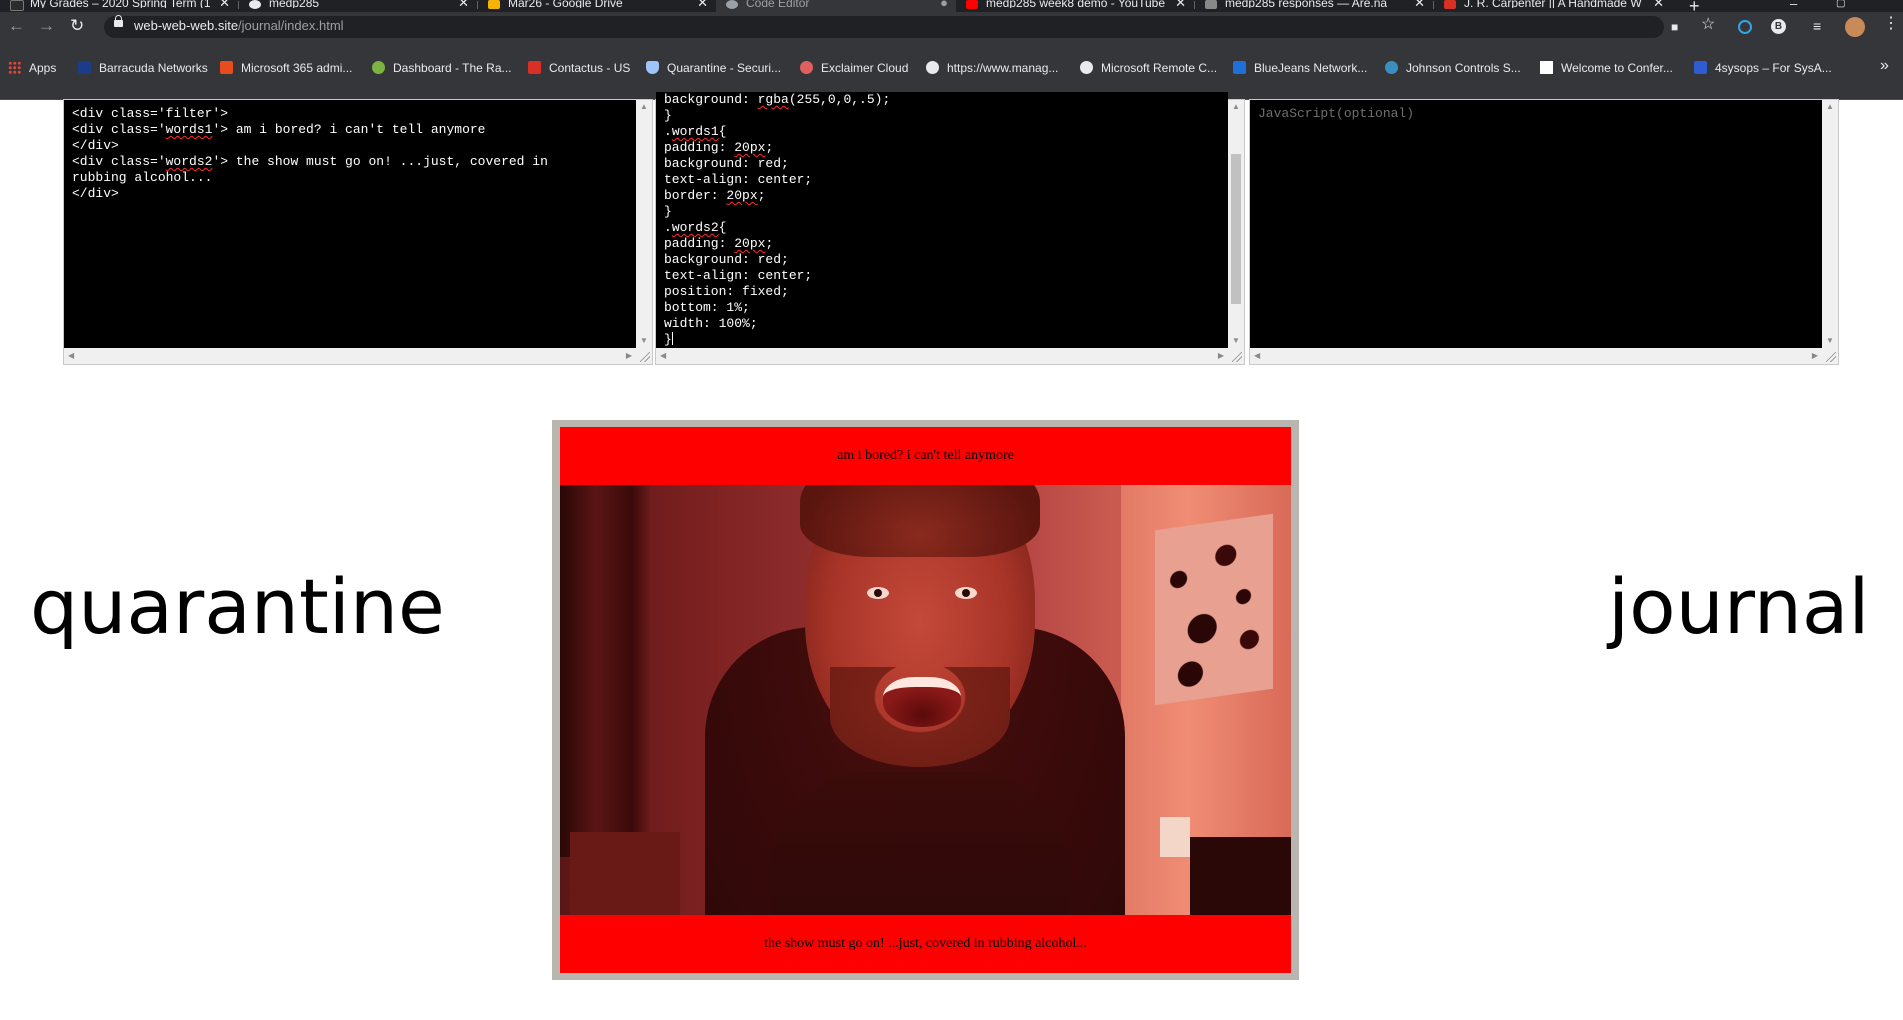 This screenshot has width=1903, height=1020. I want to click on js-editor-pane: JavaScript(optional) ▲ ▼ ◀ ▶, so click(1544, 232).